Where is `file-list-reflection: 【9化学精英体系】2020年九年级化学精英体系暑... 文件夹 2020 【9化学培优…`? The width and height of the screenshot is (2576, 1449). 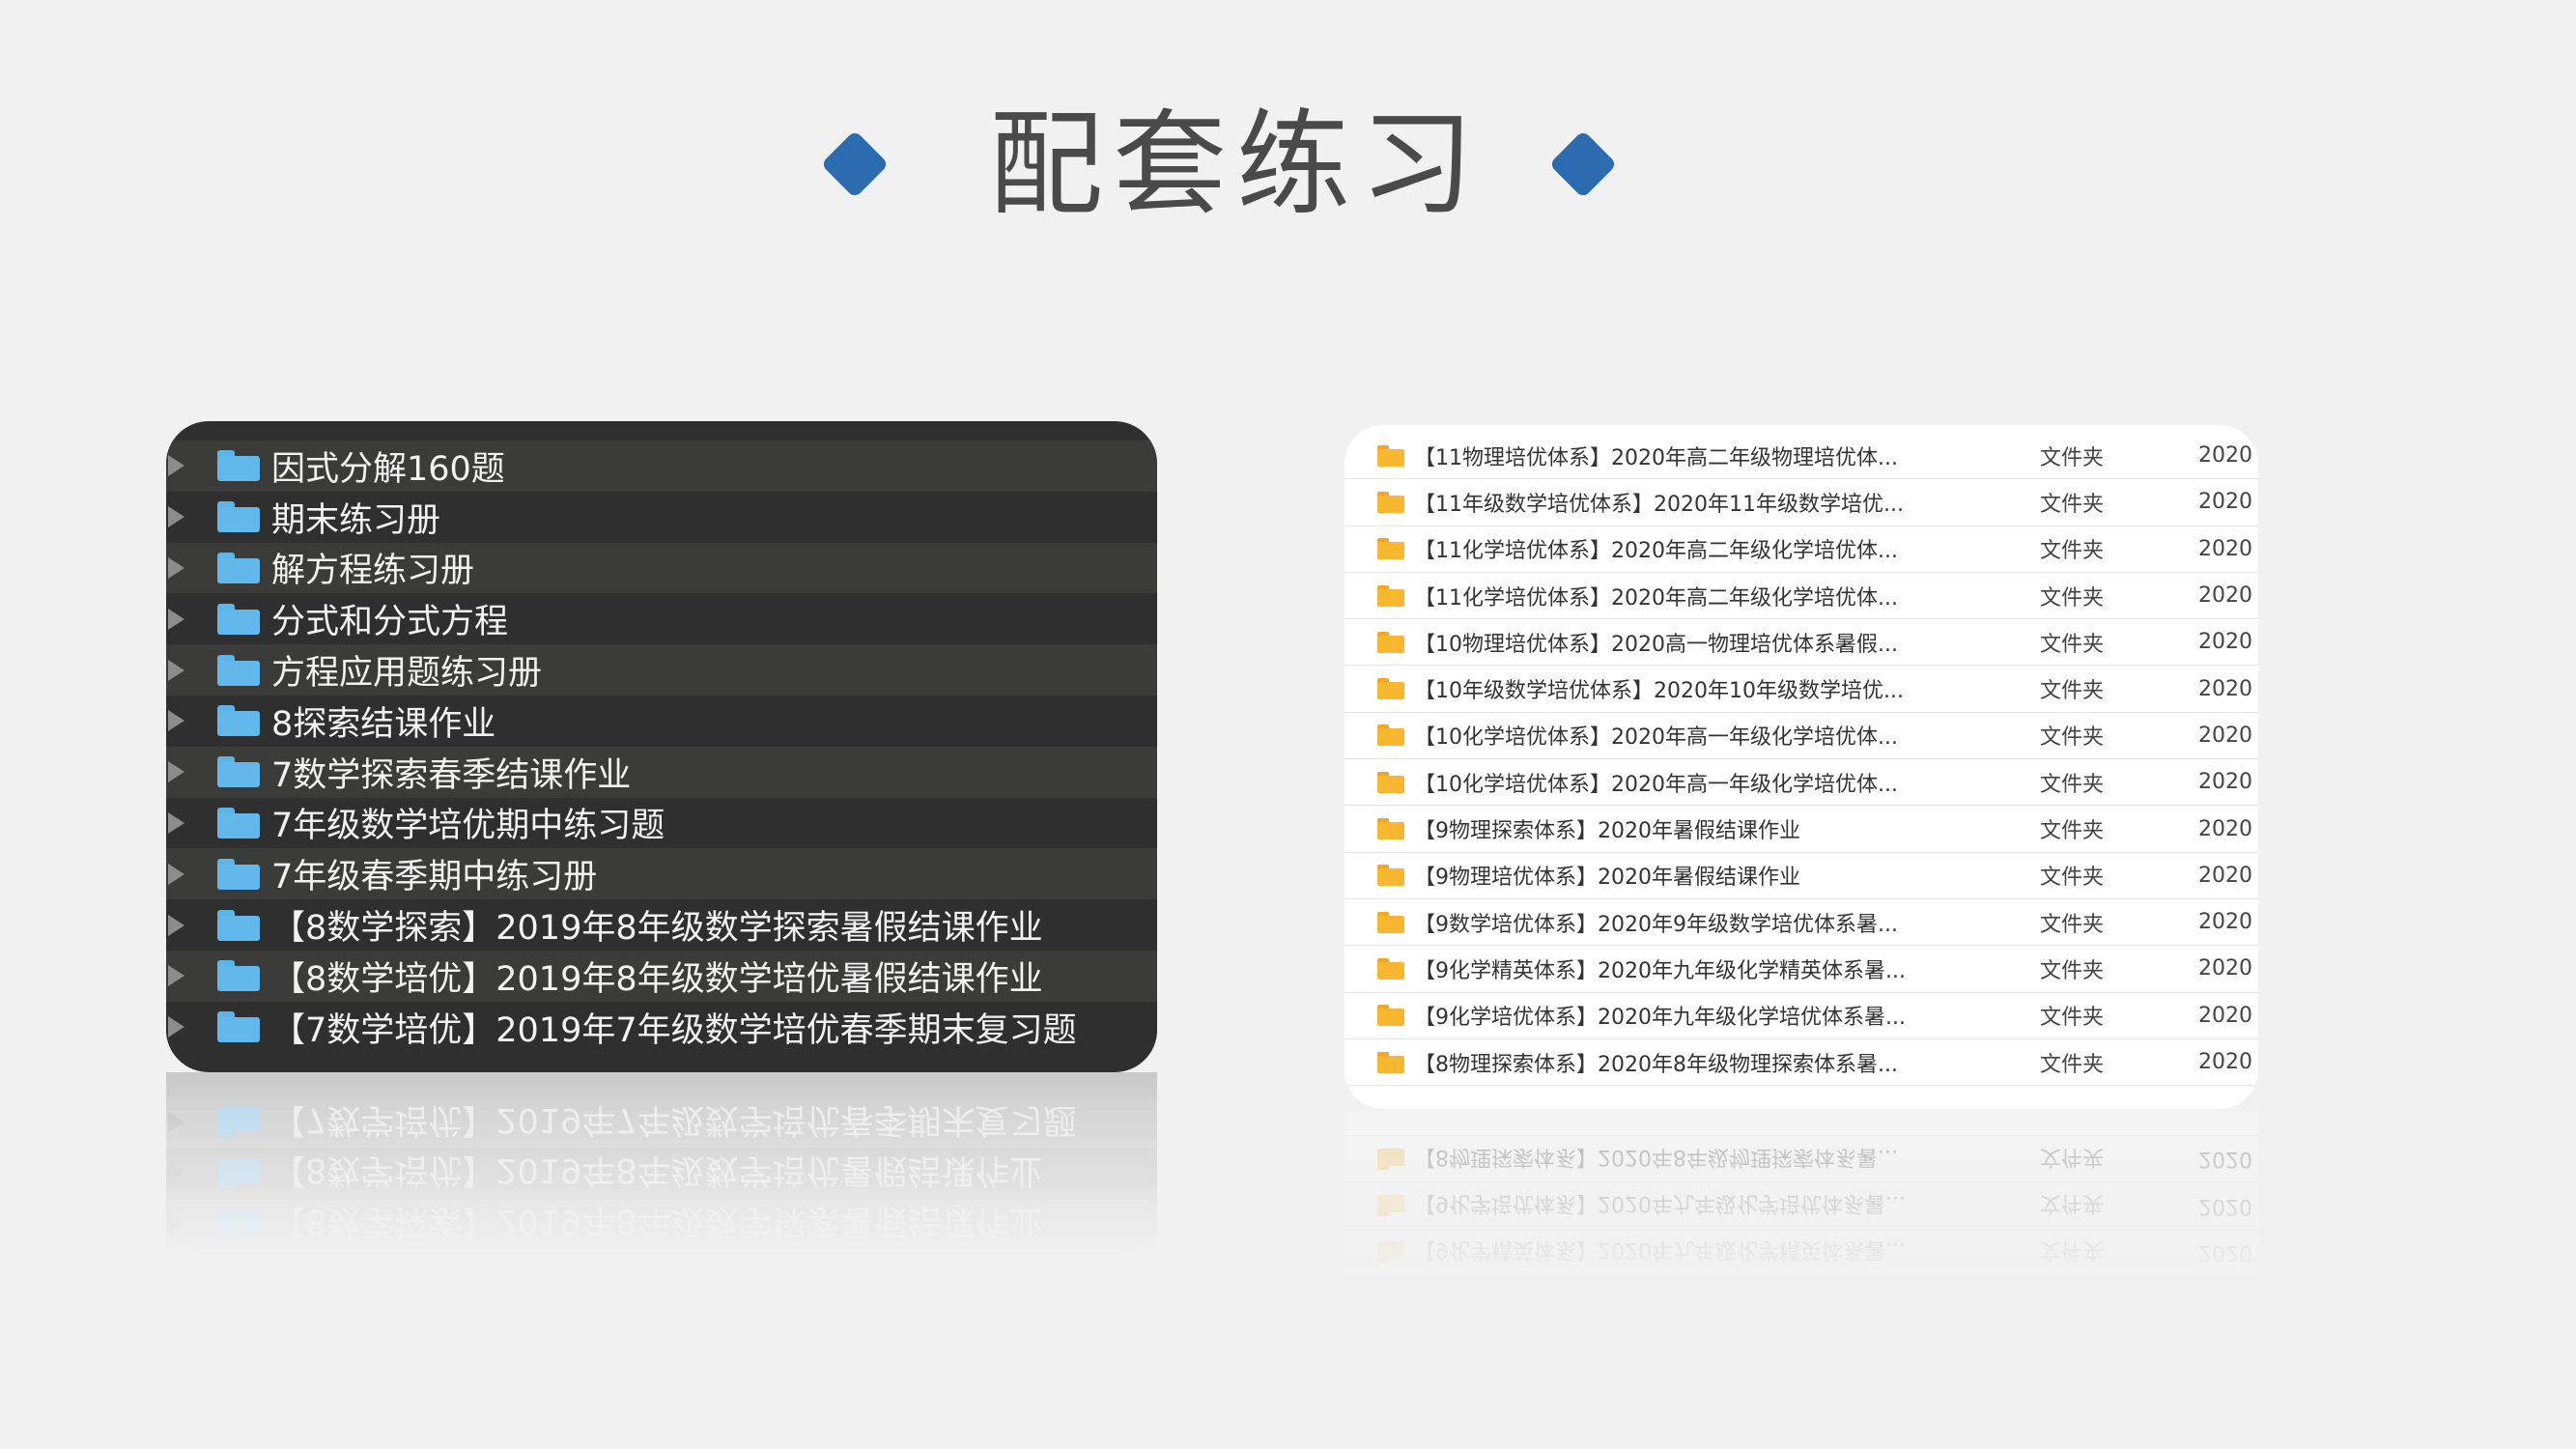 file-list-reflection: 【9化学精英体系】2020年九年级化学精英体系暑... 文件夹 2020 【9化学培优… is located at coordinates (1801, 1198).